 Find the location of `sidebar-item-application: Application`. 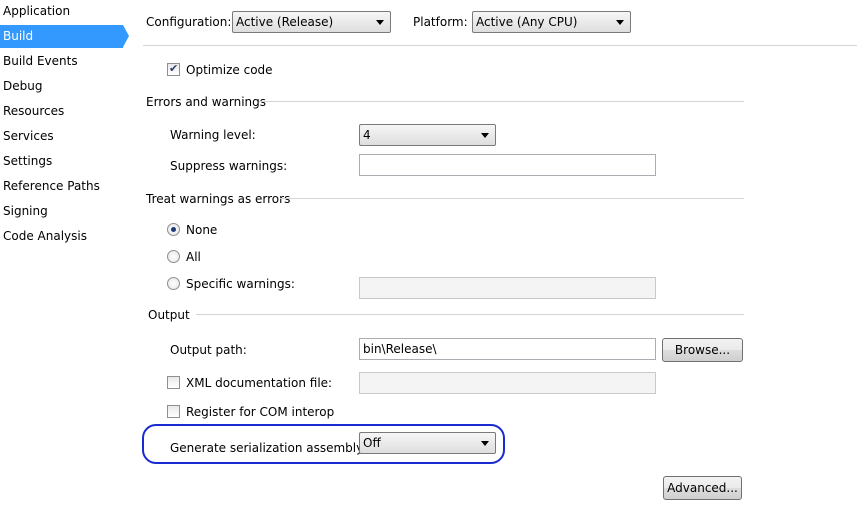

sidebar-item-application: Application is located at coordinates (61, 11).